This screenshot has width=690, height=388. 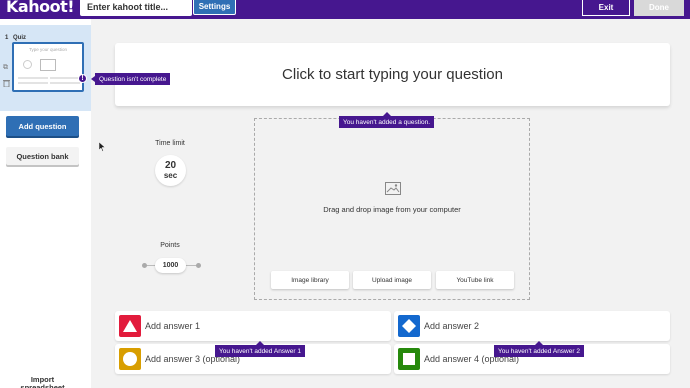 What do you see at coordinates (310, 280) in the screenshot?
I see `image-library-button: Image library` at bounding box center [310, 280].